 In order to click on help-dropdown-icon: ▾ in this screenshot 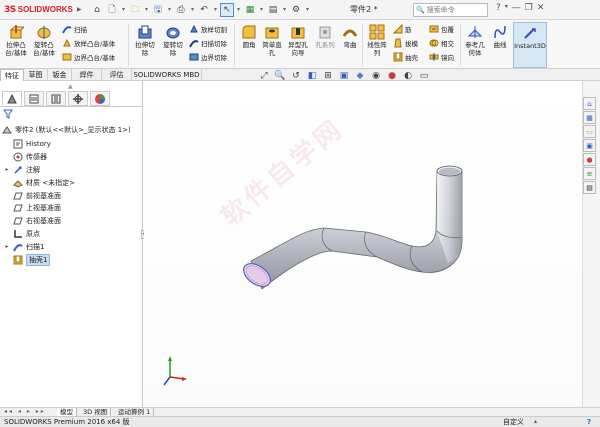, I will do `click(506, 8)`.